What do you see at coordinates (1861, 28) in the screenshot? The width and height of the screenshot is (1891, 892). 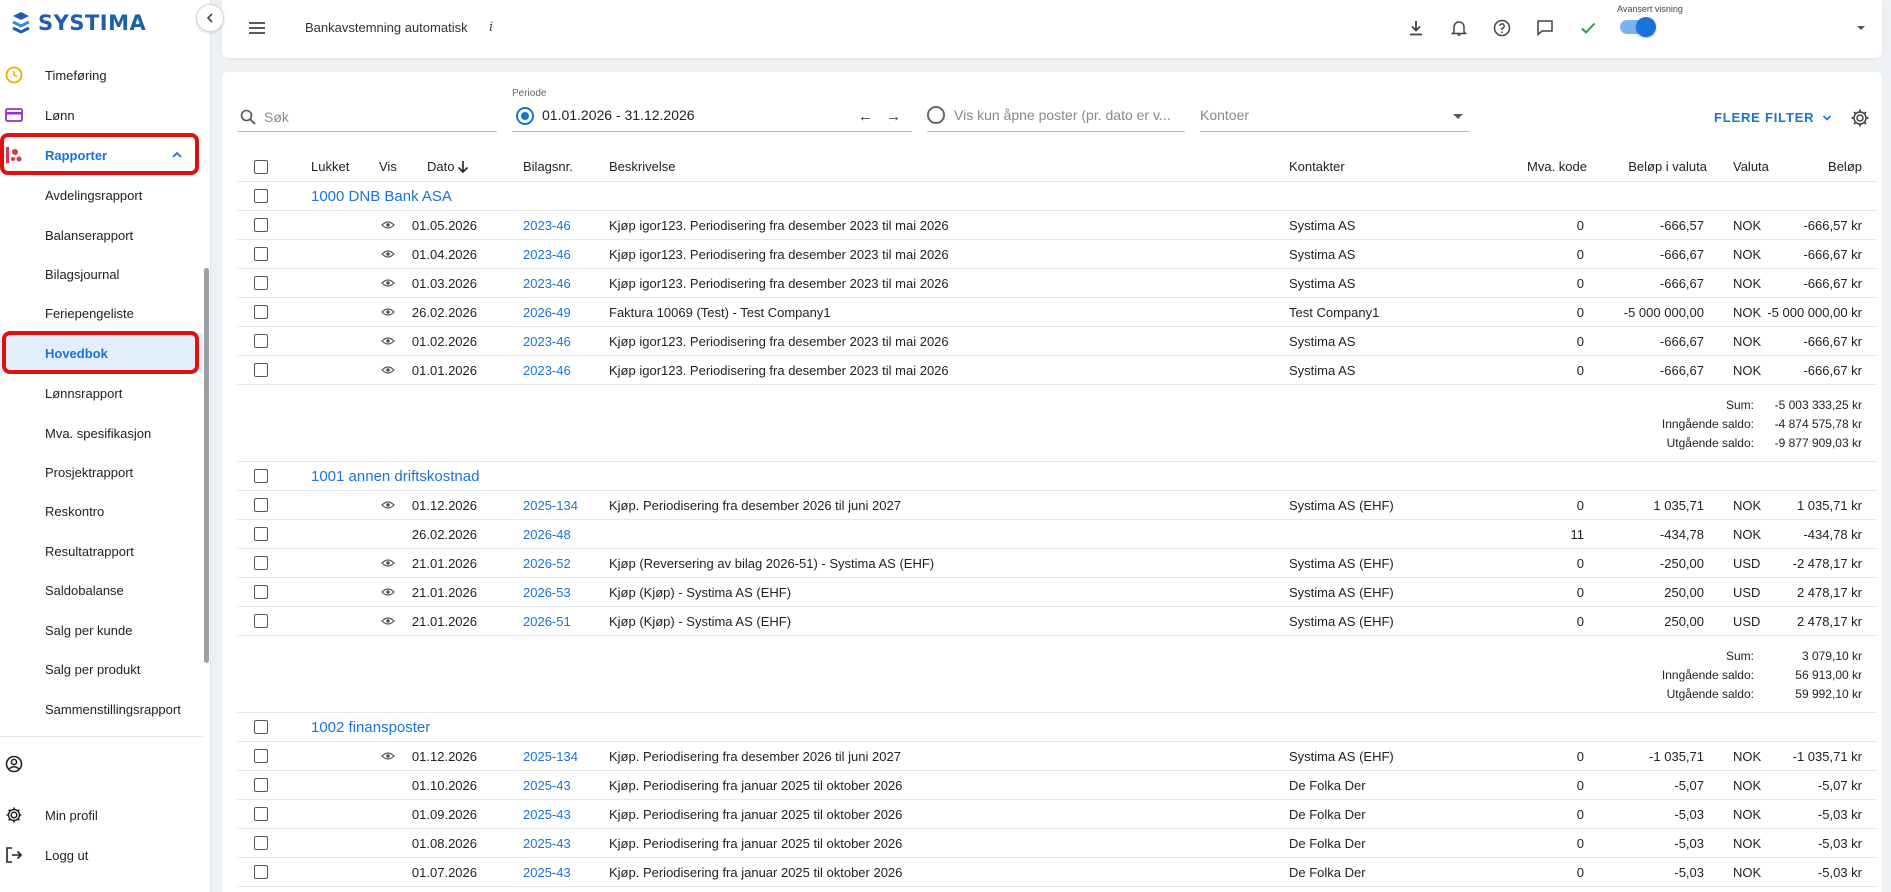 I see `caret-down-icon` at bounding box center [1861, 28].